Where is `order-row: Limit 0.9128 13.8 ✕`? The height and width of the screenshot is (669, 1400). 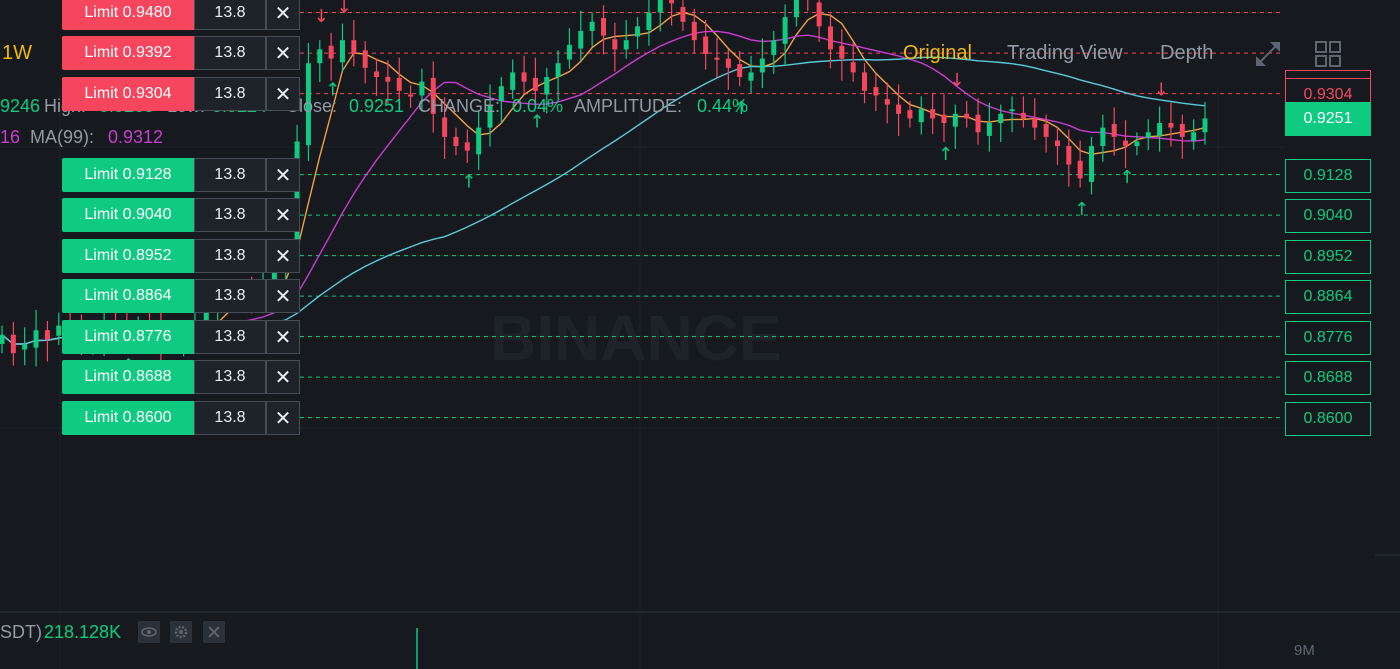 order-row: Limit 0.9128 13.8 ✕ is located at coordinates (181, 175).